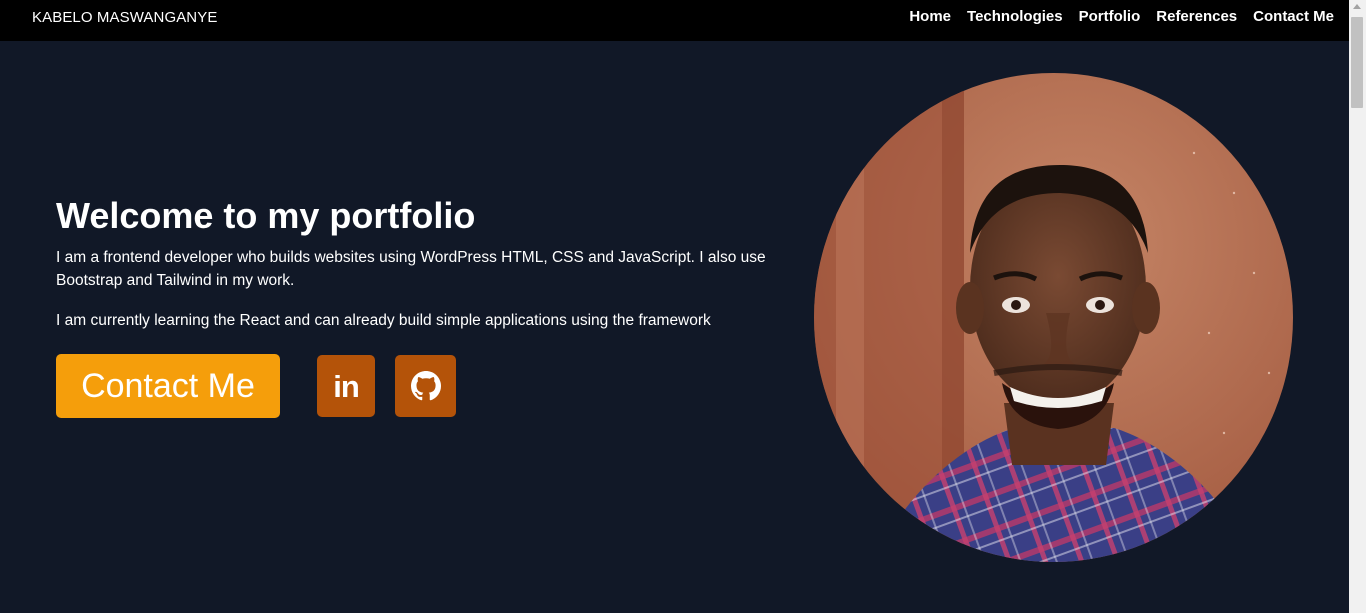  I want to click on linkedin-icon: in, so click(346, 386).